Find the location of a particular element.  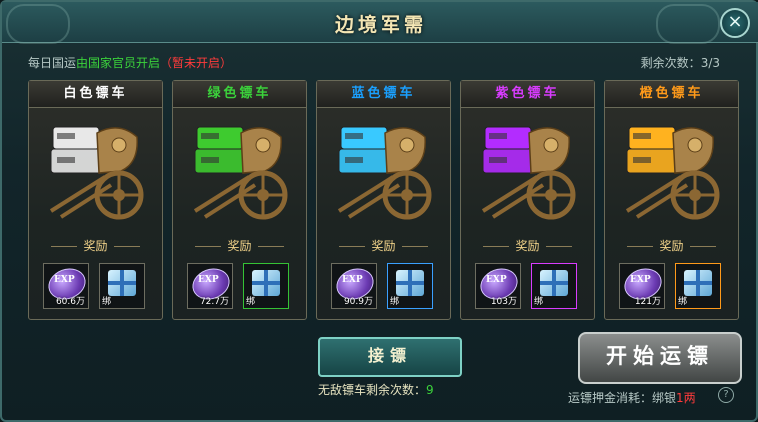

exp-reward-slot: EXP 90.9万 is located at coordinates (354, 286).